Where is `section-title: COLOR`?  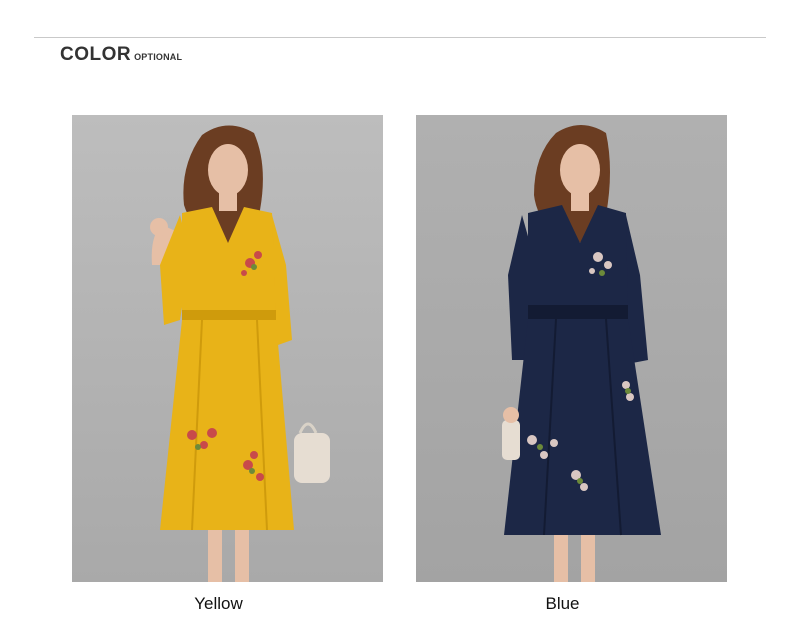 section-title: COLOR is located at coordinates (96, 54).